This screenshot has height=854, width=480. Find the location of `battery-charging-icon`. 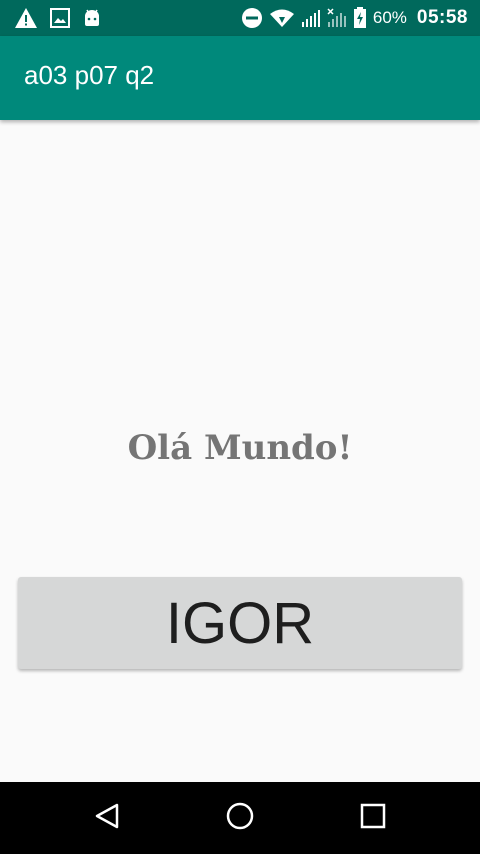

battery-charging-icon is located at coordinates (360, 18).